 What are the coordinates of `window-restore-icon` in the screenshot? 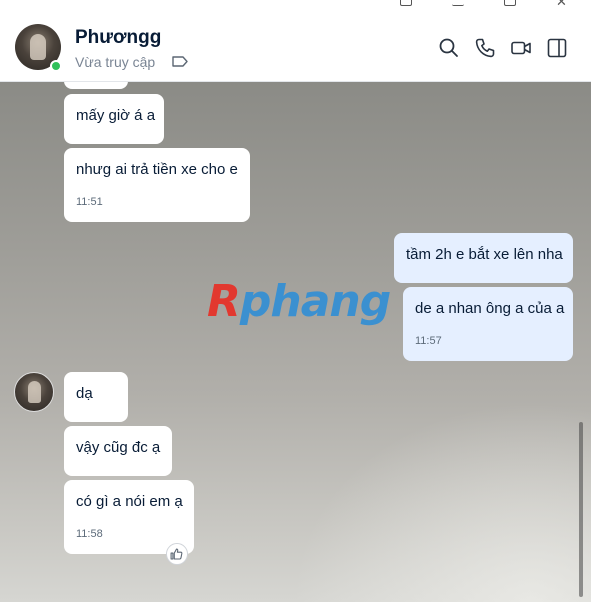 It's located at (406, 3).